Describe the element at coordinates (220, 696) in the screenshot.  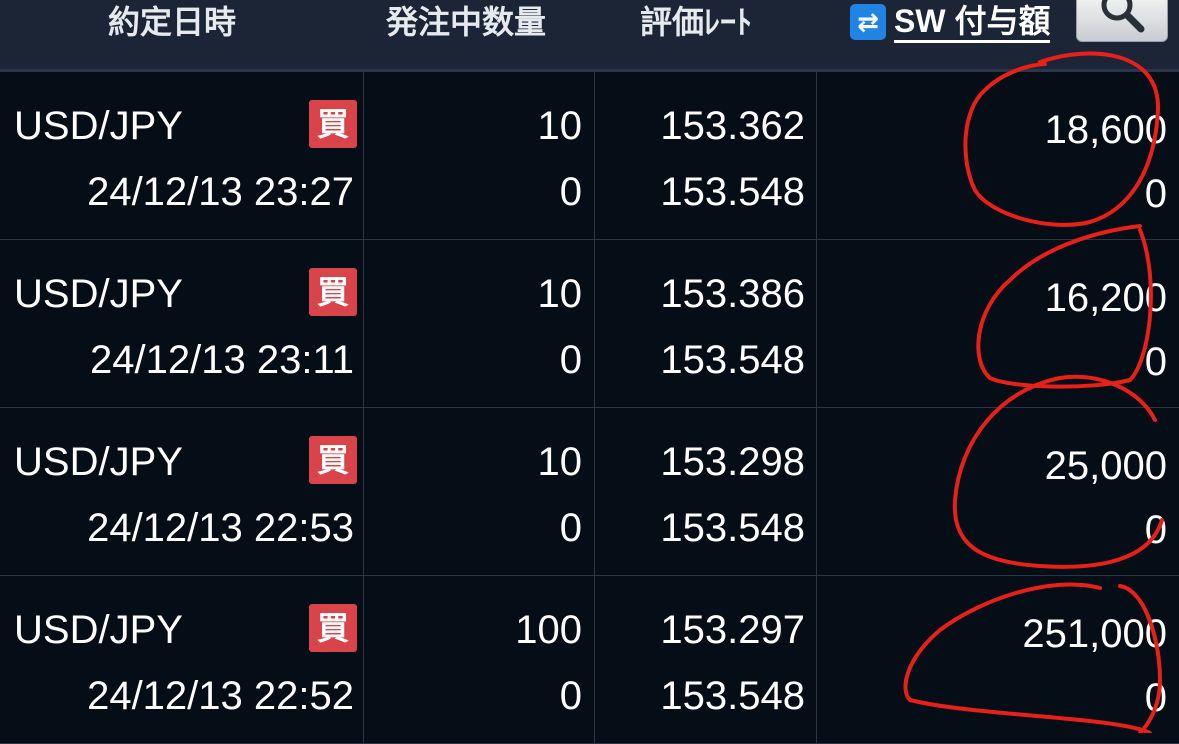
I see `trade-datetime: 24/12/13 22:52` at that location.